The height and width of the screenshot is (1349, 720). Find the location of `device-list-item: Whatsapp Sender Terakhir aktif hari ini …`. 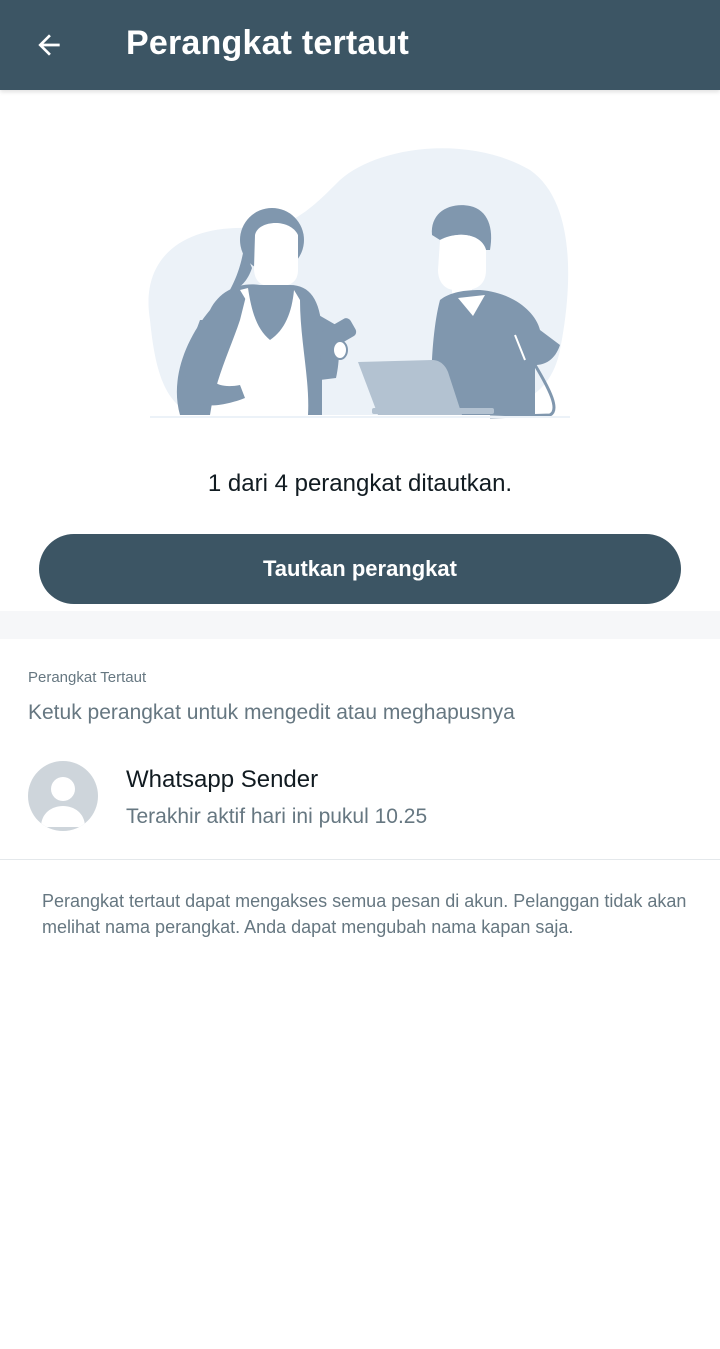

device-list-item: Whatsapp Sender Terakhir aktif hari ini … is located at coordinates (360, 800).